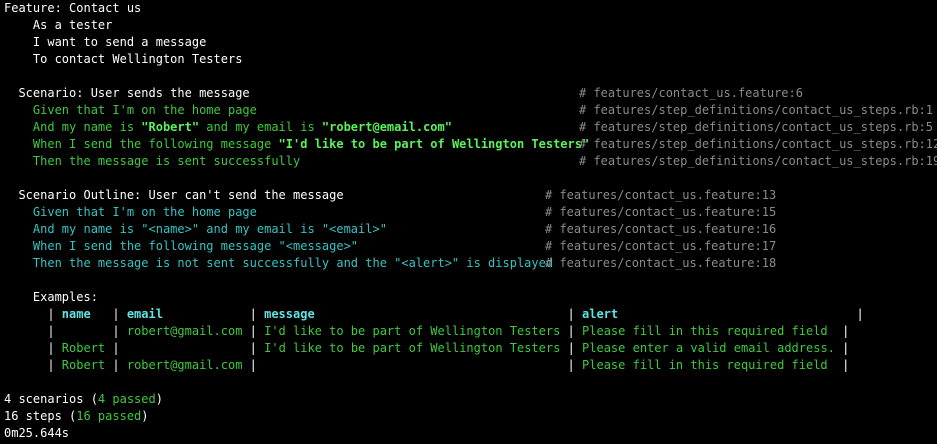 The height and width of the screenshot is (444, 937). What do you see at coordinates (170, 127) in the screenshot?
I see `step-argument: "Robert"` at bounding box center [170, 127].